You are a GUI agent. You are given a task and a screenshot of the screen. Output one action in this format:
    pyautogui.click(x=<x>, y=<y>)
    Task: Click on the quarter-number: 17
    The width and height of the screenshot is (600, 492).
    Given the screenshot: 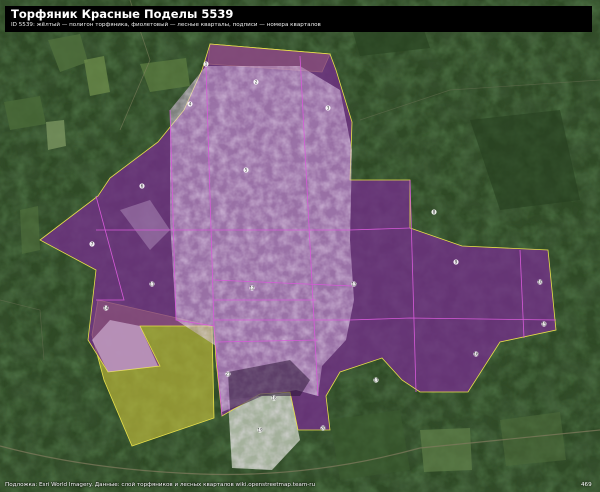 What is the action you would take?
    pyautogui.click(x=376, y=380)
    